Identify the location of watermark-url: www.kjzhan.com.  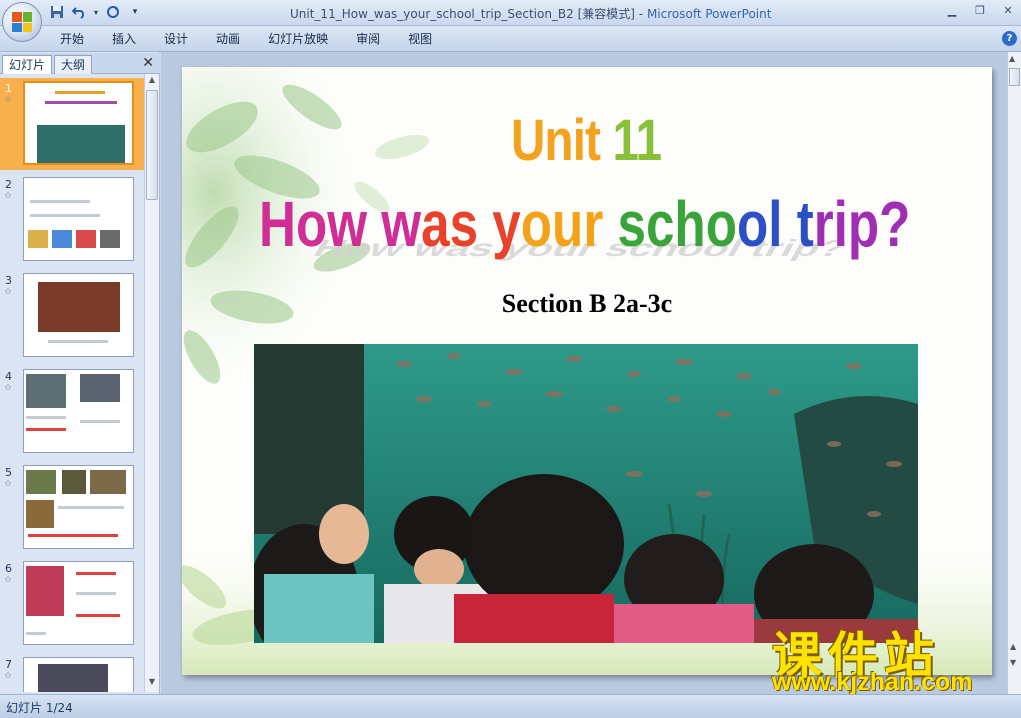
(872, 682).